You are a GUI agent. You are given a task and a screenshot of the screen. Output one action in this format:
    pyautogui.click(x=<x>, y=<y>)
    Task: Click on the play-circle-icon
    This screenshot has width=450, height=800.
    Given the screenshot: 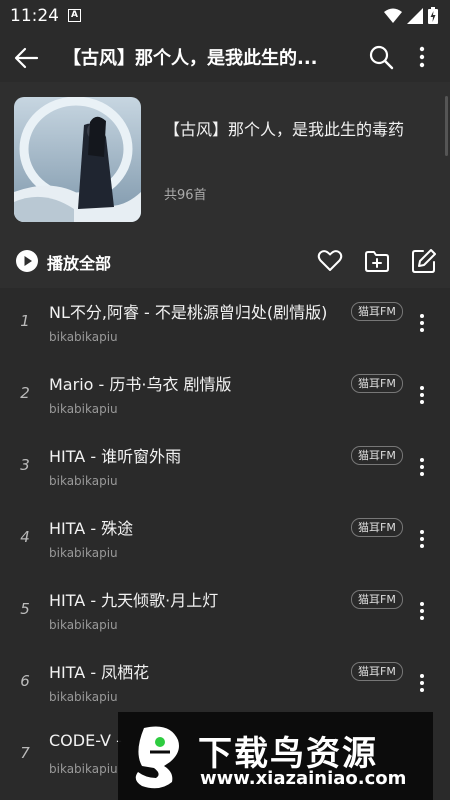 What is the action you would take?
    pyautogui.click(x=27, y=261)
    